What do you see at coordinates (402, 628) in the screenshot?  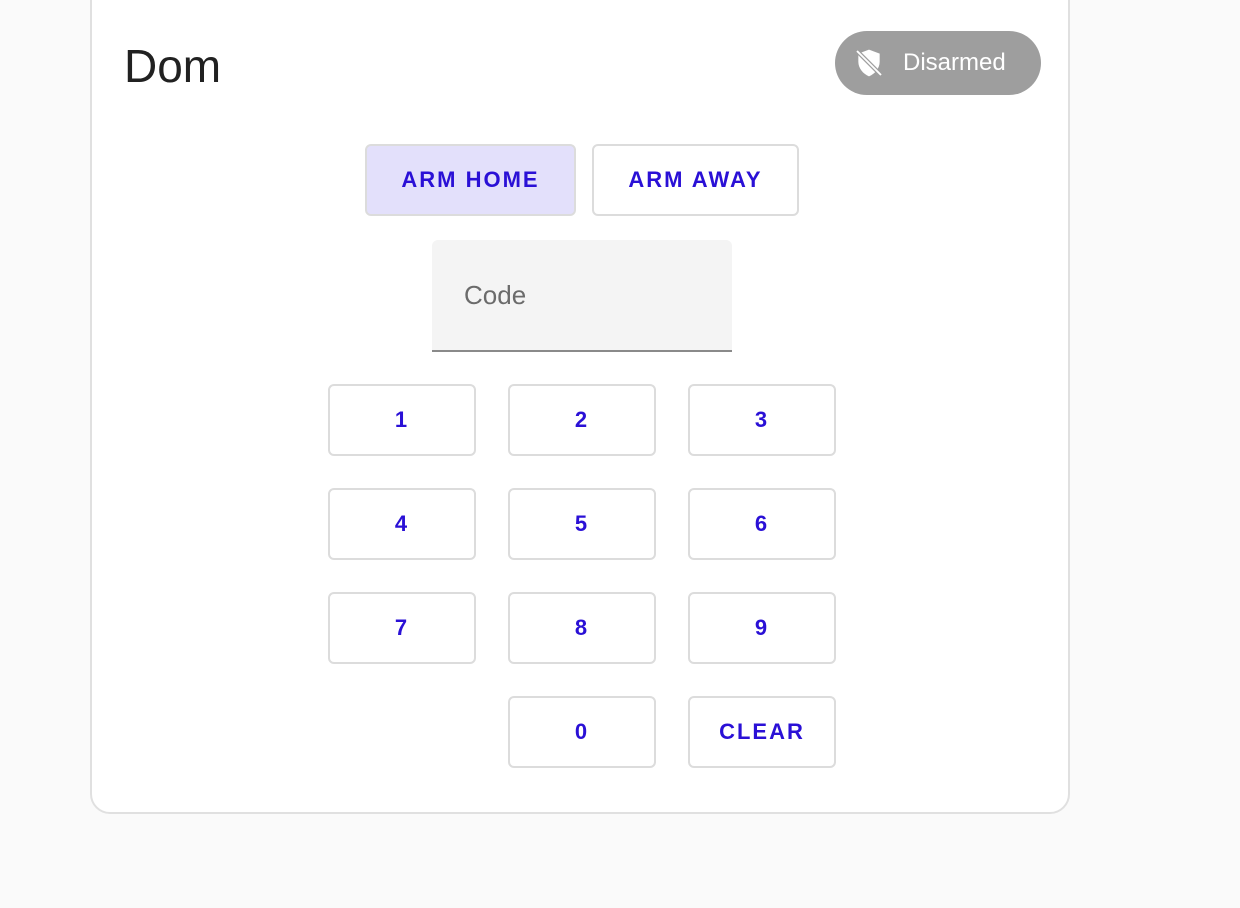 I see `key-7-button: 7` at bounding box center [402, 628].